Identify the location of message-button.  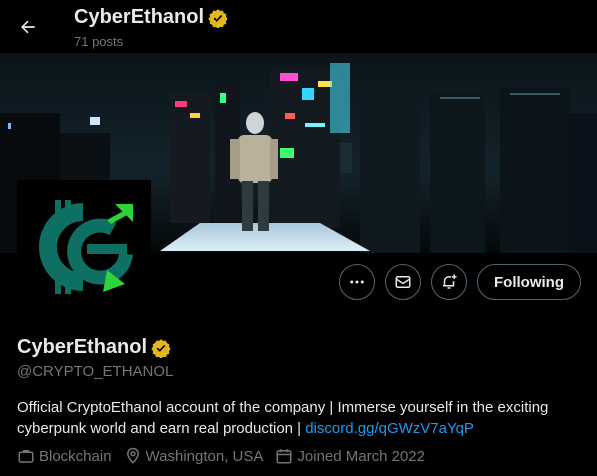
(403, 282).